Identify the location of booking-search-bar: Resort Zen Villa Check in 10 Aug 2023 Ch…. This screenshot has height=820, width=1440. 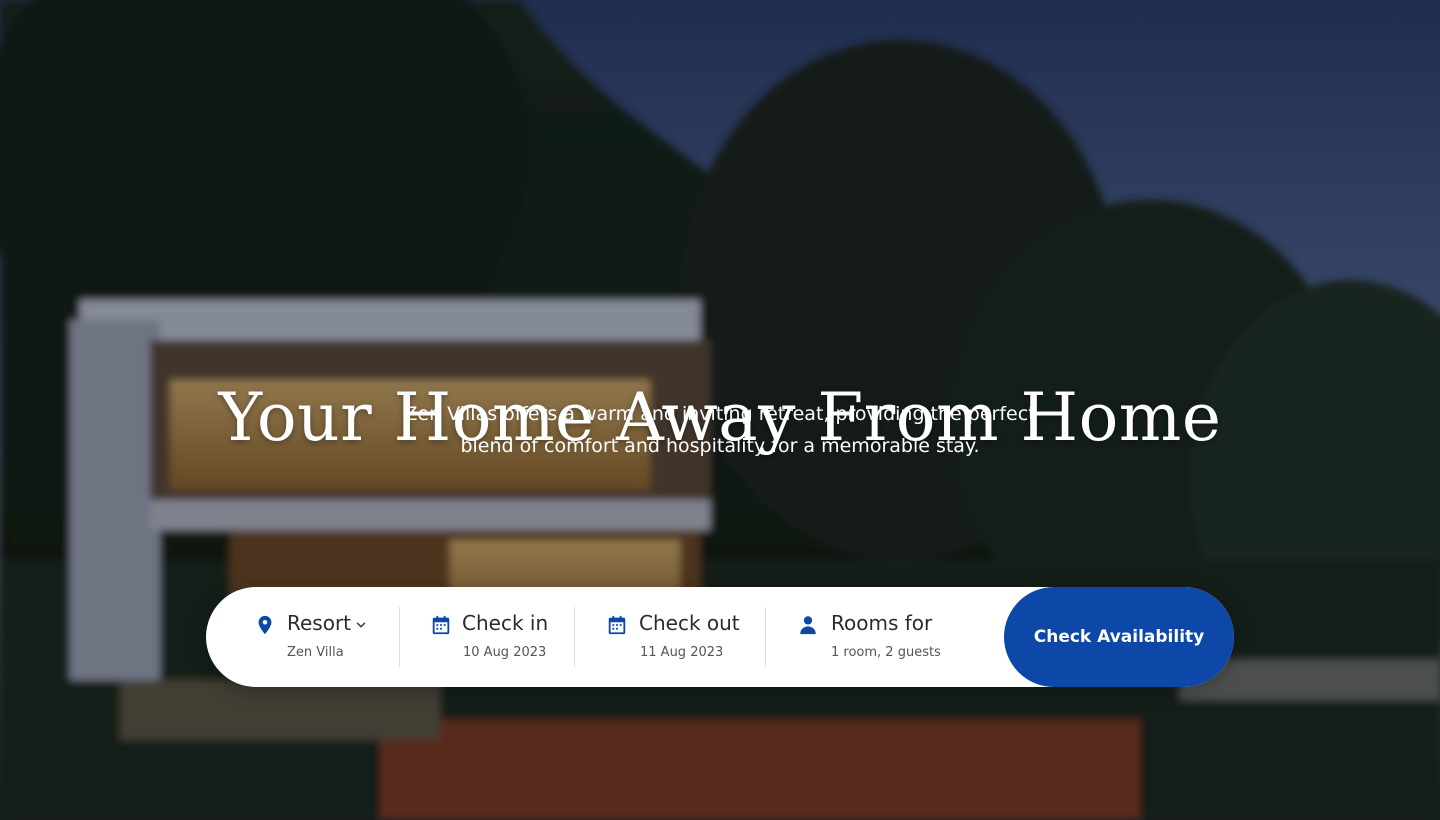
(720, 637).